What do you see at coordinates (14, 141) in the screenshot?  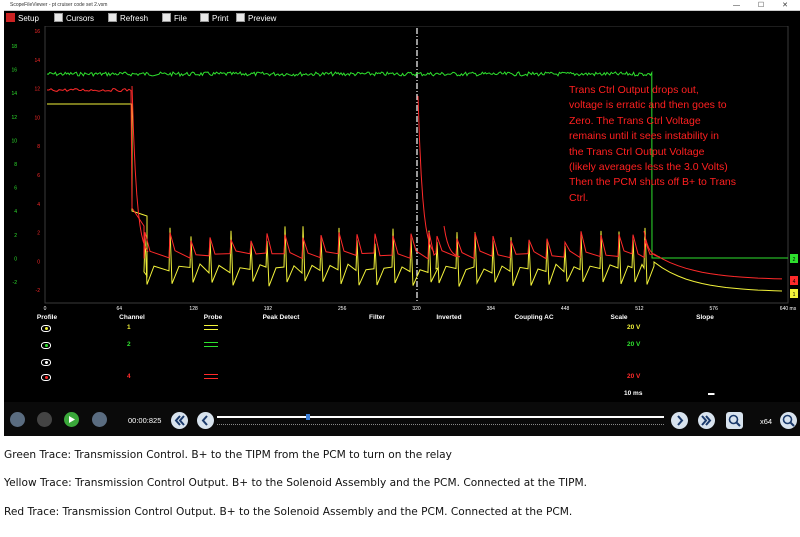 I see `y-tick-green: 10` at bounding box center [14, 141].